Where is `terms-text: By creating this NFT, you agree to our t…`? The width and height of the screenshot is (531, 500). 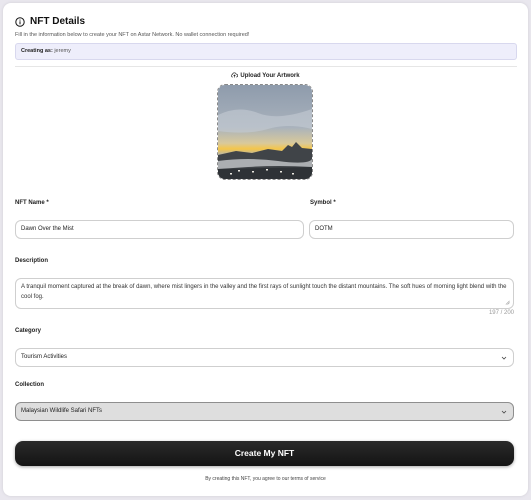
terms-text: By creating this NFT, you agree to our t… is located at coordinates (265, 479).